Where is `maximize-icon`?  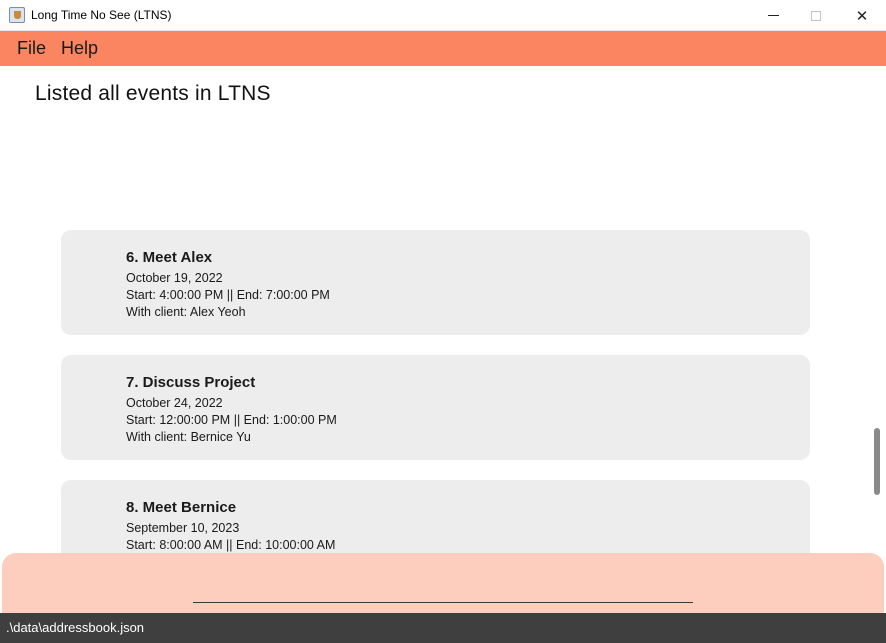
maximize-icon is located at coordinates (816, 15).